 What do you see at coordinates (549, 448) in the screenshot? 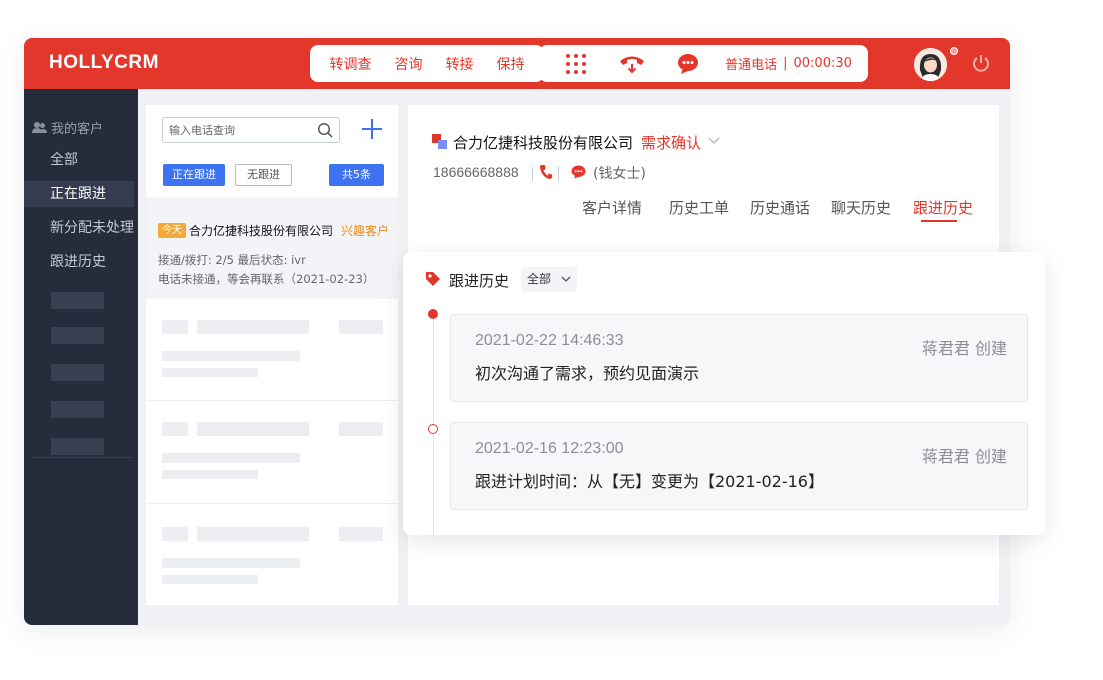
I see `entry-time: 2021-02-16 12:23:00` at bounding box center [549, 448].